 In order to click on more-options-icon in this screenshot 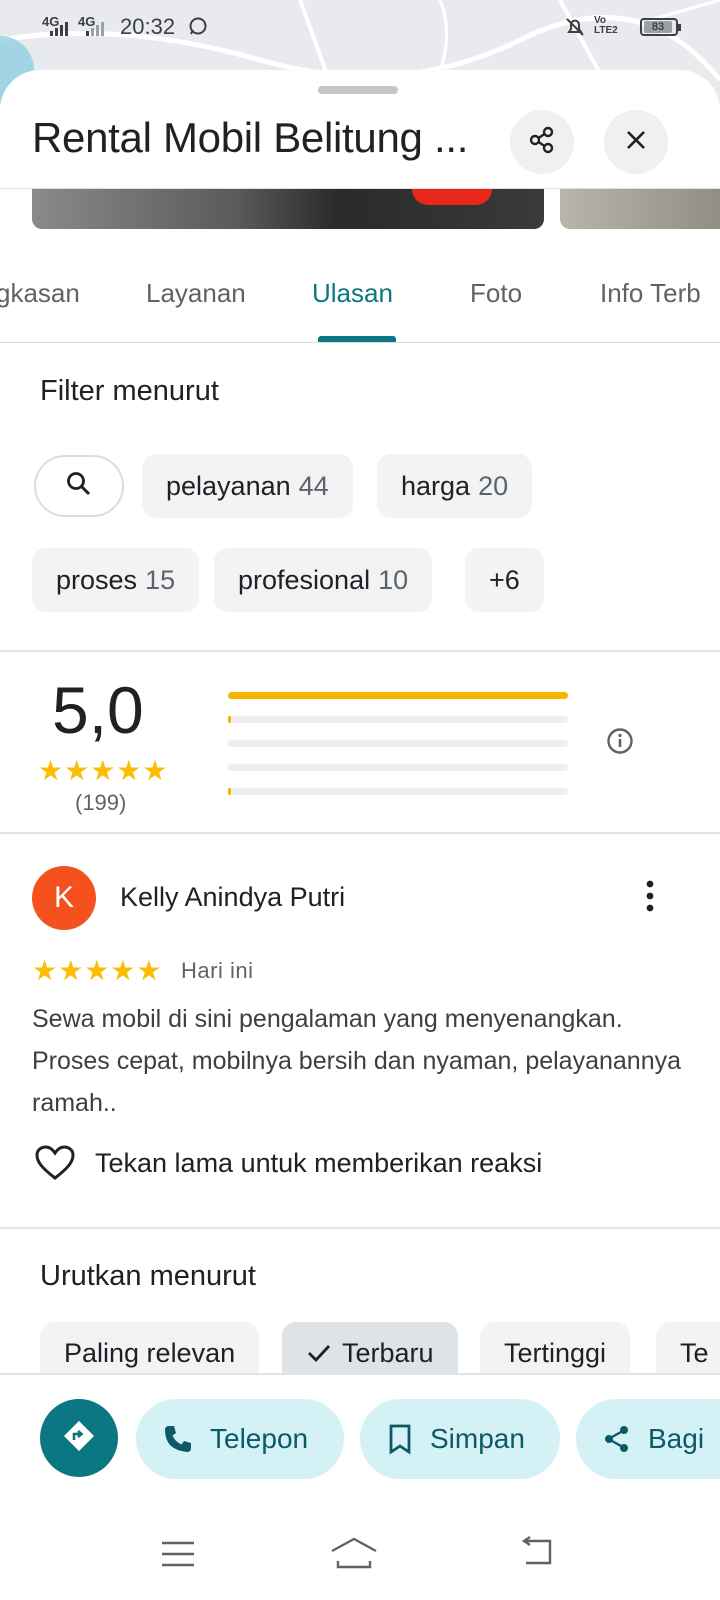, I will do `click(650, 898)`.